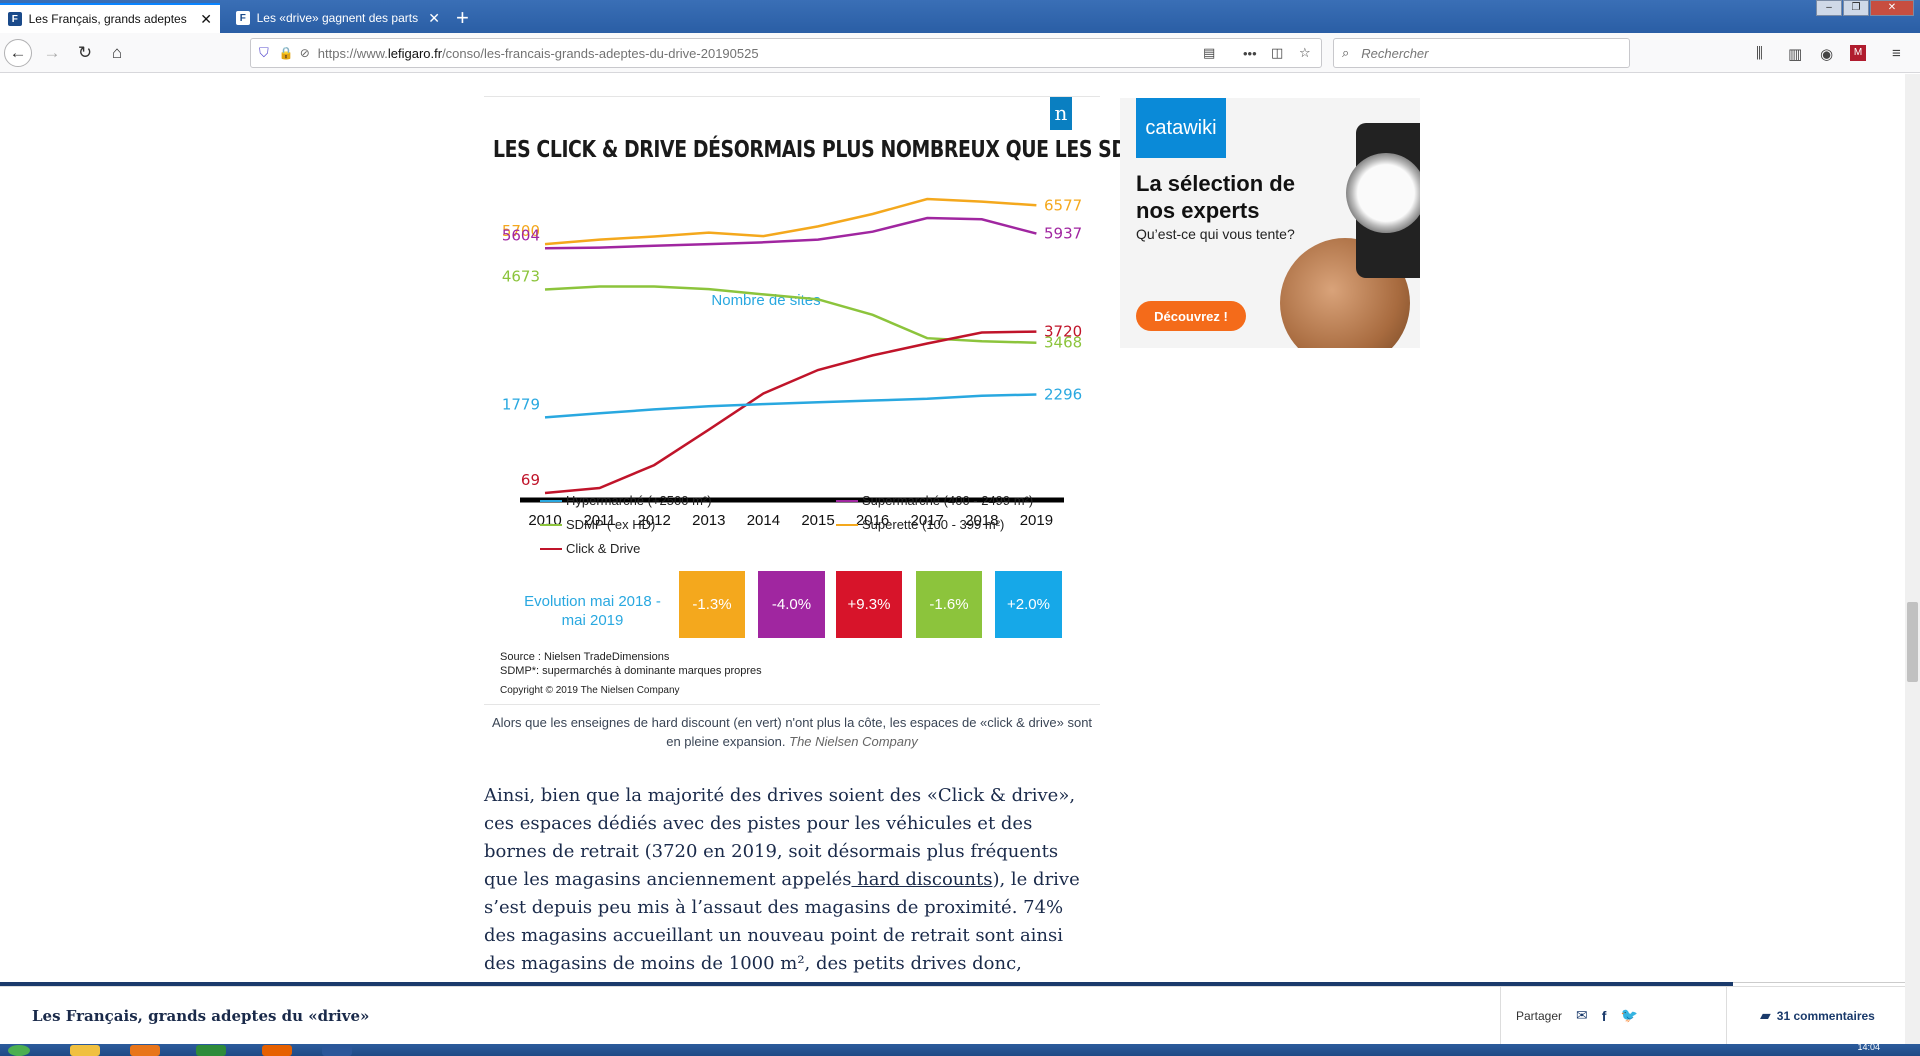  Describe the element at coordinates (286, 53) in the screenshot. I see `lock-icon: 🔒` at that location.